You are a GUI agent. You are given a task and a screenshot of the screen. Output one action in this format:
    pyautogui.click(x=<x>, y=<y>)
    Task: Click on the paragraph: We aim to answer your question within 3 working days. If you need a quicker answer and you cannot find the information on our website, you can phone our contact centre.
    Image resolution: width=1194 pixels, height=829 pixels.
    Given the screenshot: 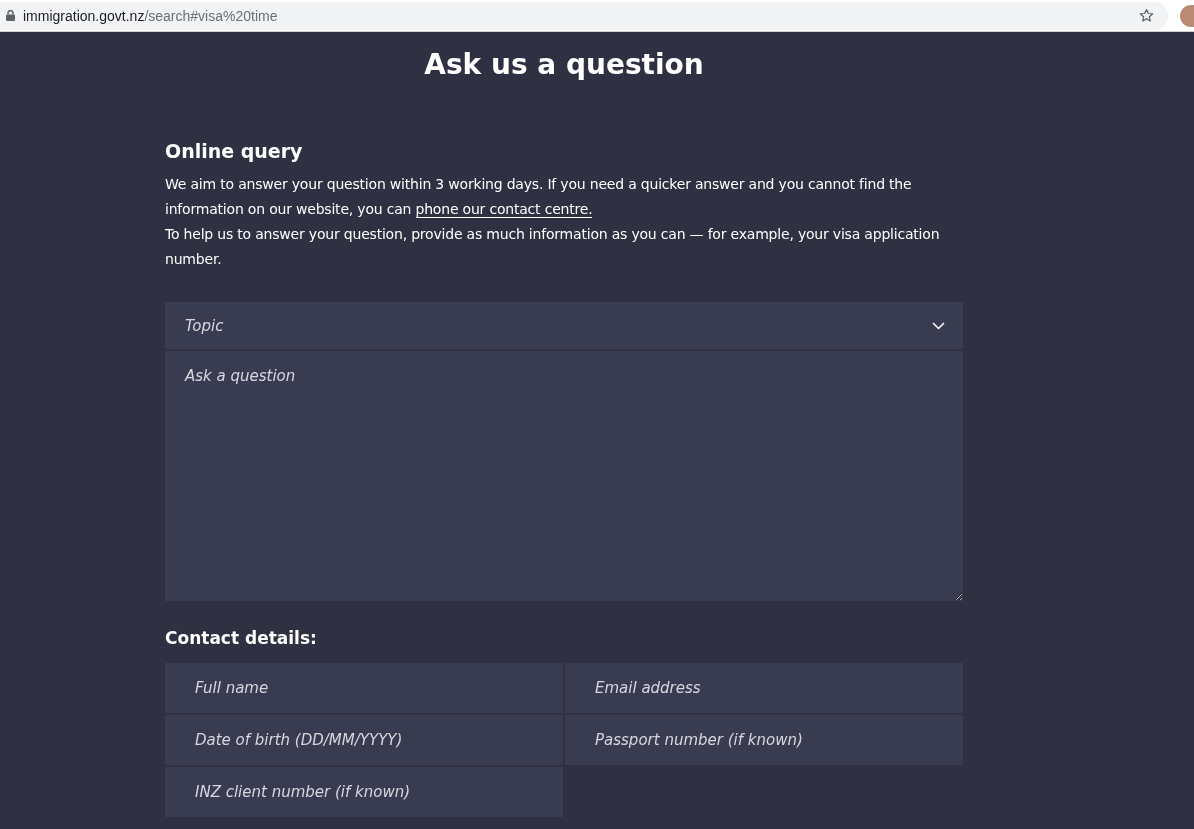 What is the action you would take?
    pyautogui.click(x=539, y=197)
    